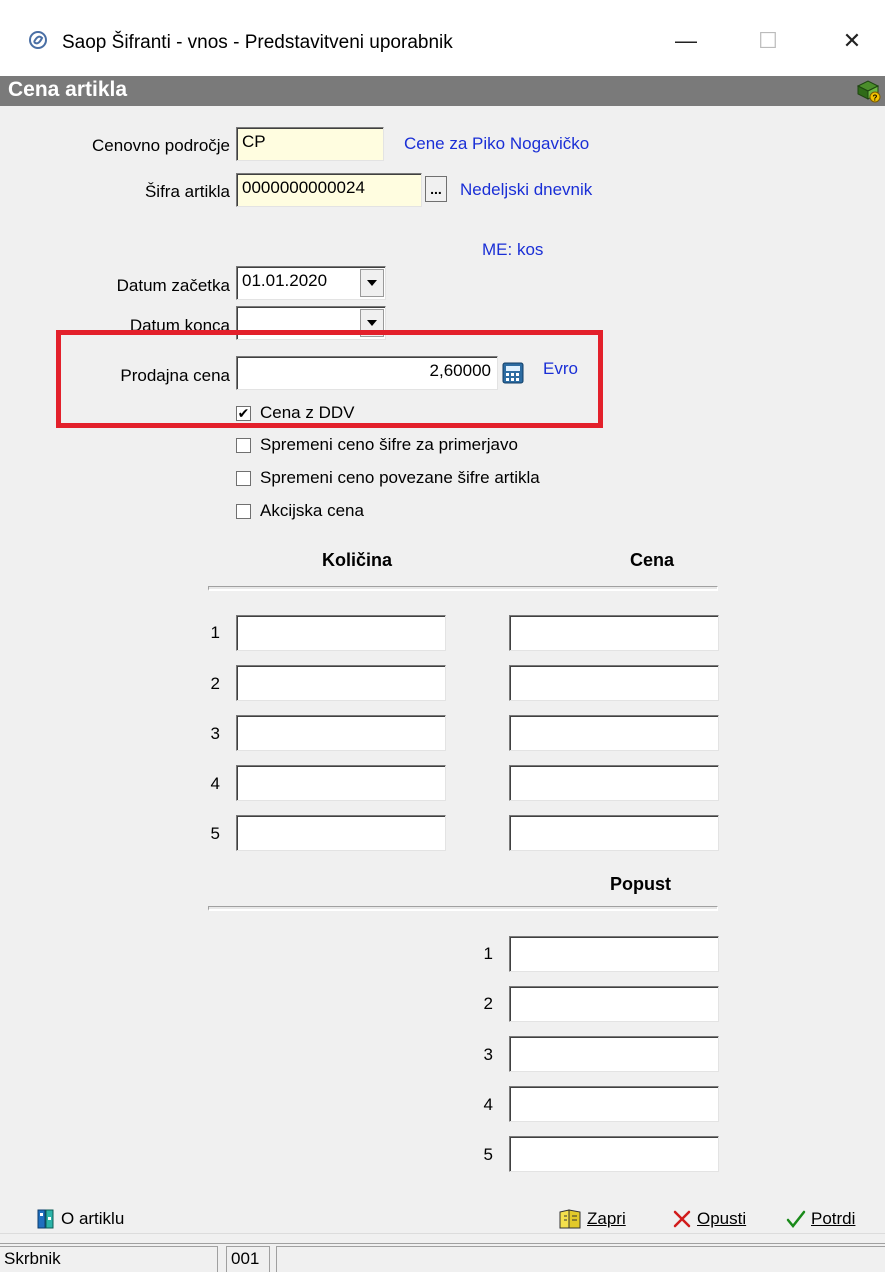  Describe the element at coordinates (215, 783) in the screenshot. I see `grid-row-number: 4` at that location.